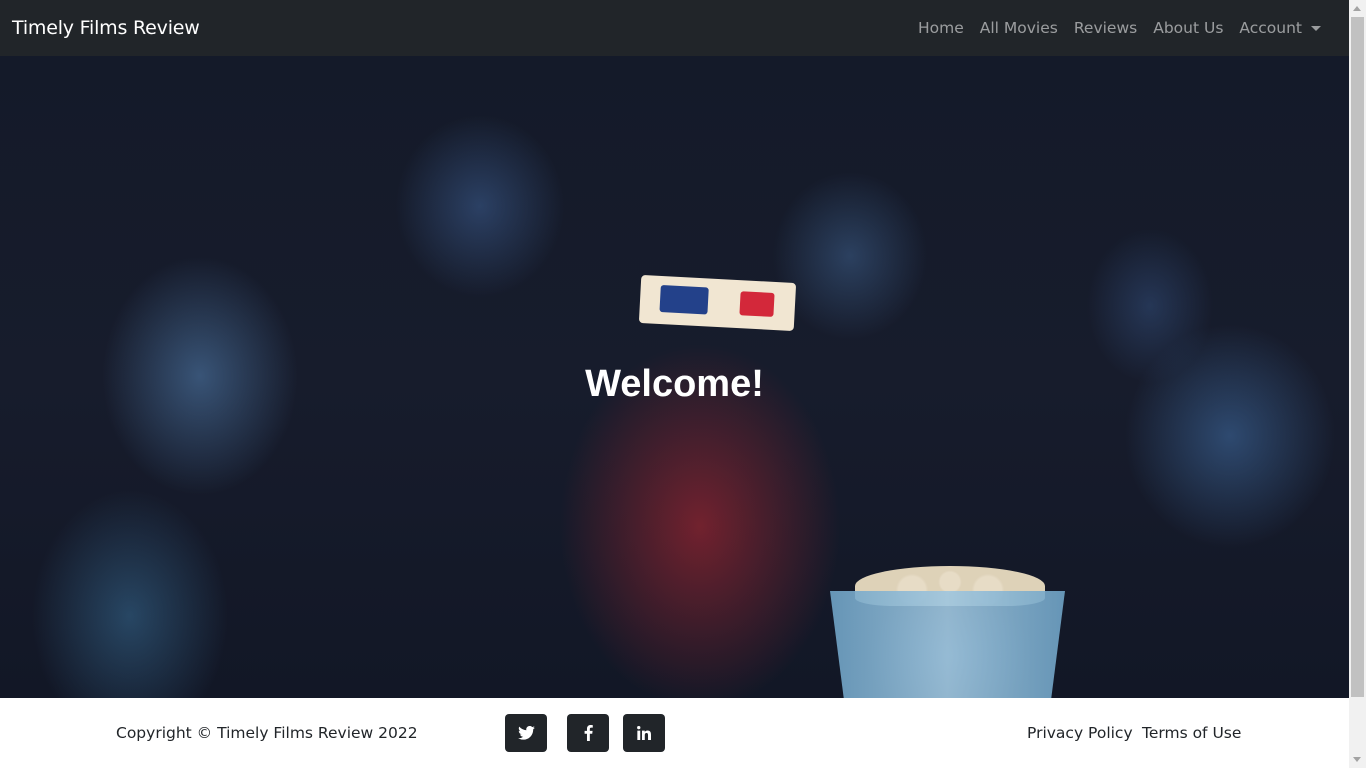  What do you see at coordinates (674, 384) in the screenshot?
I see `hero-heading: Welcome!` at bounding box center [674, 384].